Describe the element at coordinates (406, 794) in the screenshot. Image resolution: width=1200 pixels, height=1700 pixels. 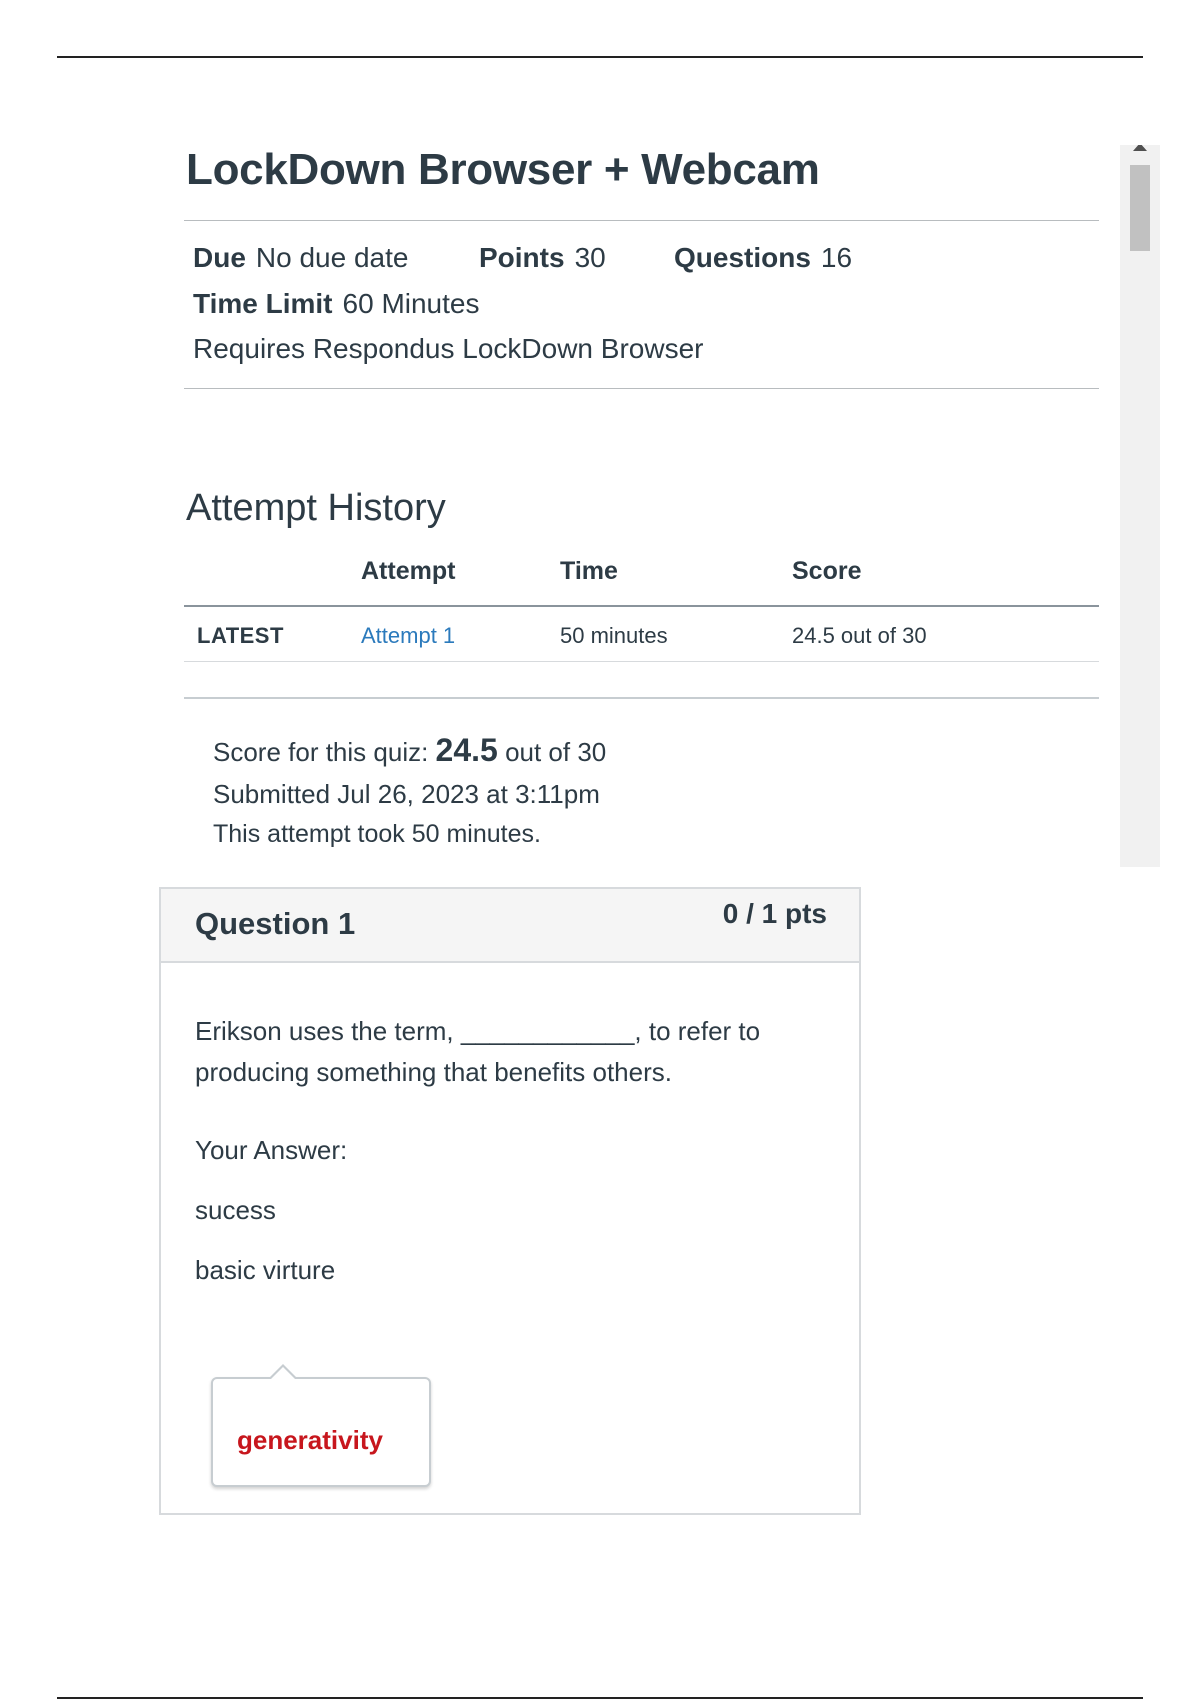
I see `submitted-timestamp: Submitted Jul 26, 2023 at 3:11pm` at that location.